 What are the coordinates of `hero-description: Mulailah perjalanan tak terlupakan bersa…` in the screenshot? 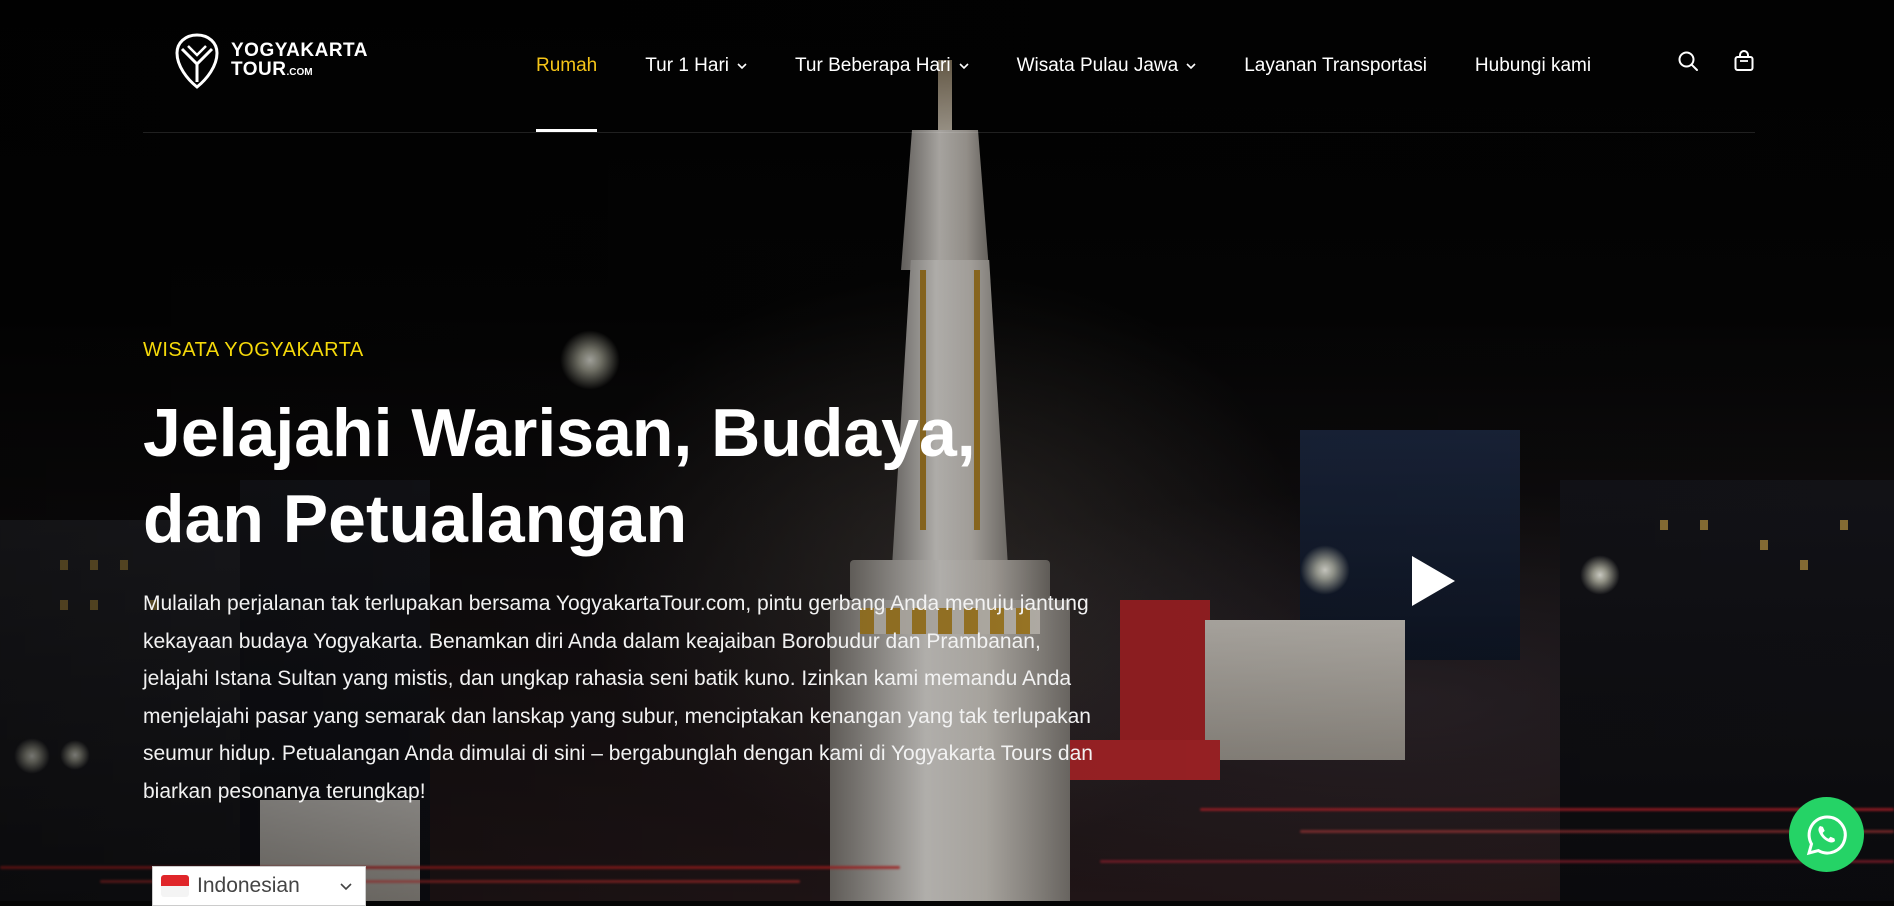 It's located at (618, 697).